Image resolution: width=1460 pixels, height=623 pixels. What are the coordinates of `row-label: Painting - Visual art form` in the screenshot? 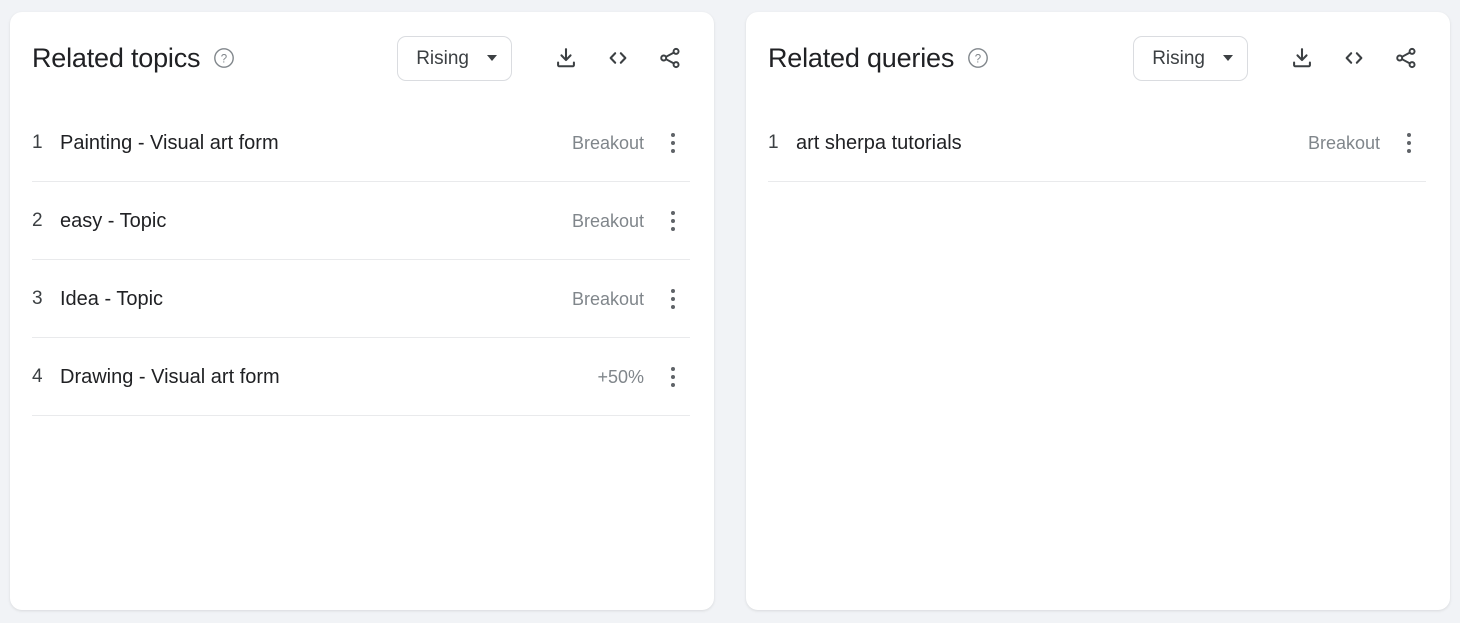 It's located at (308, 143).